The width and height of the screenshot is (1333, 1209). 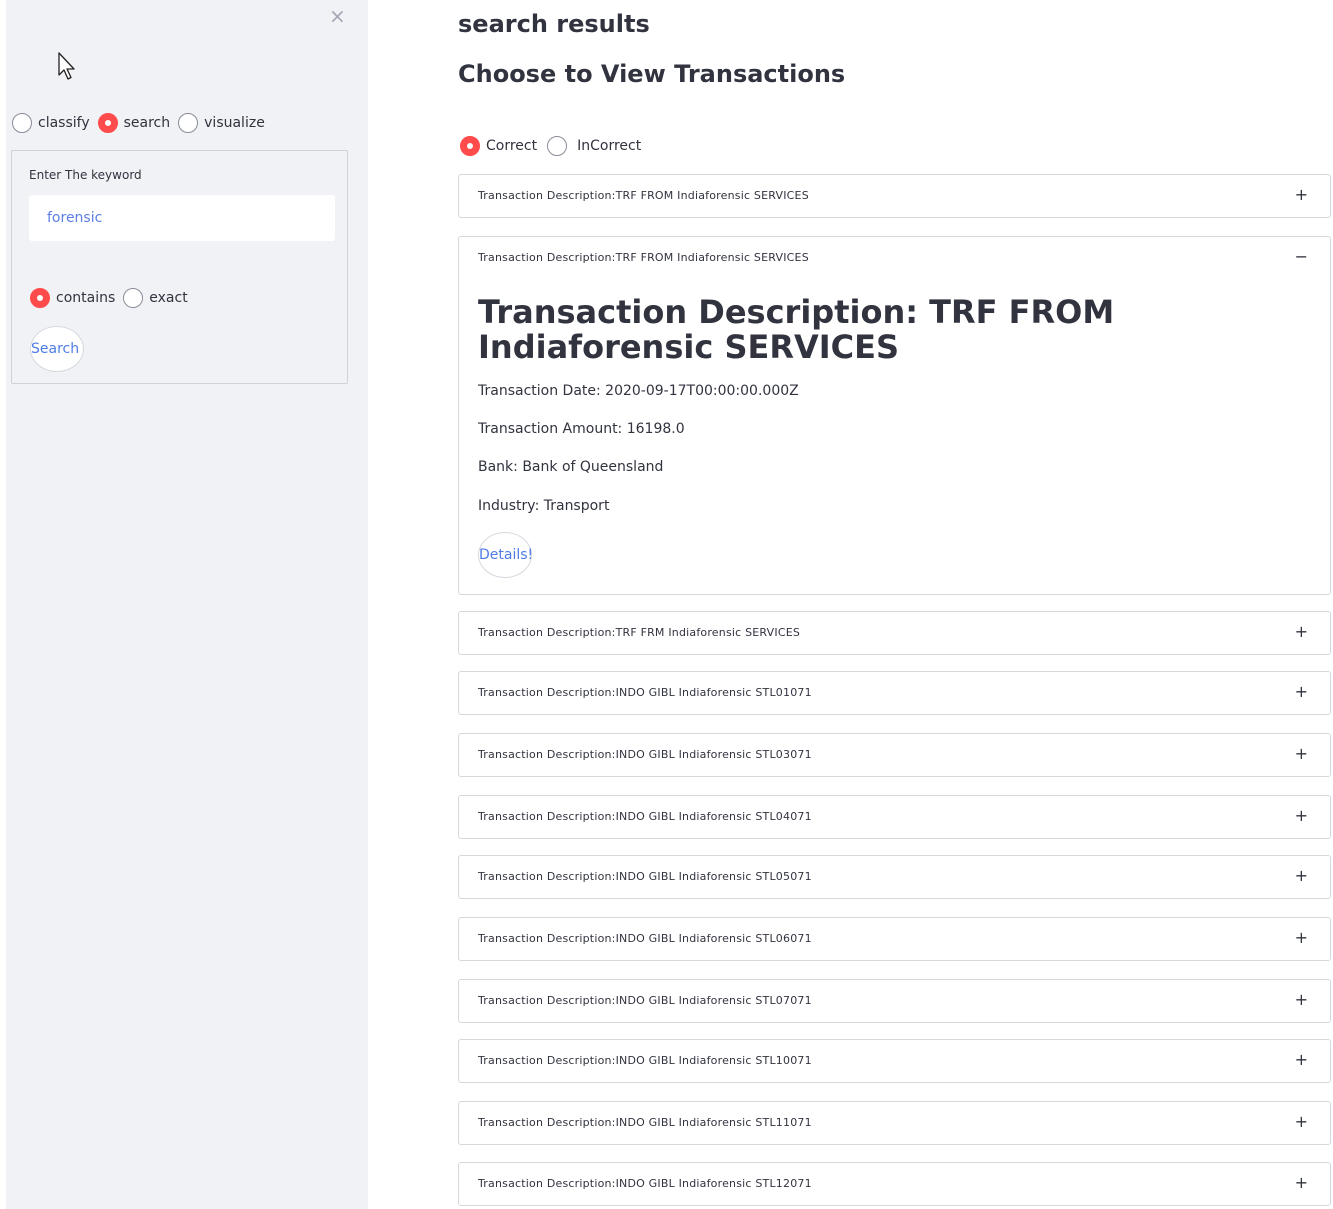 I want to click on radio-classify-label: classify, so click(x=64, y=123).